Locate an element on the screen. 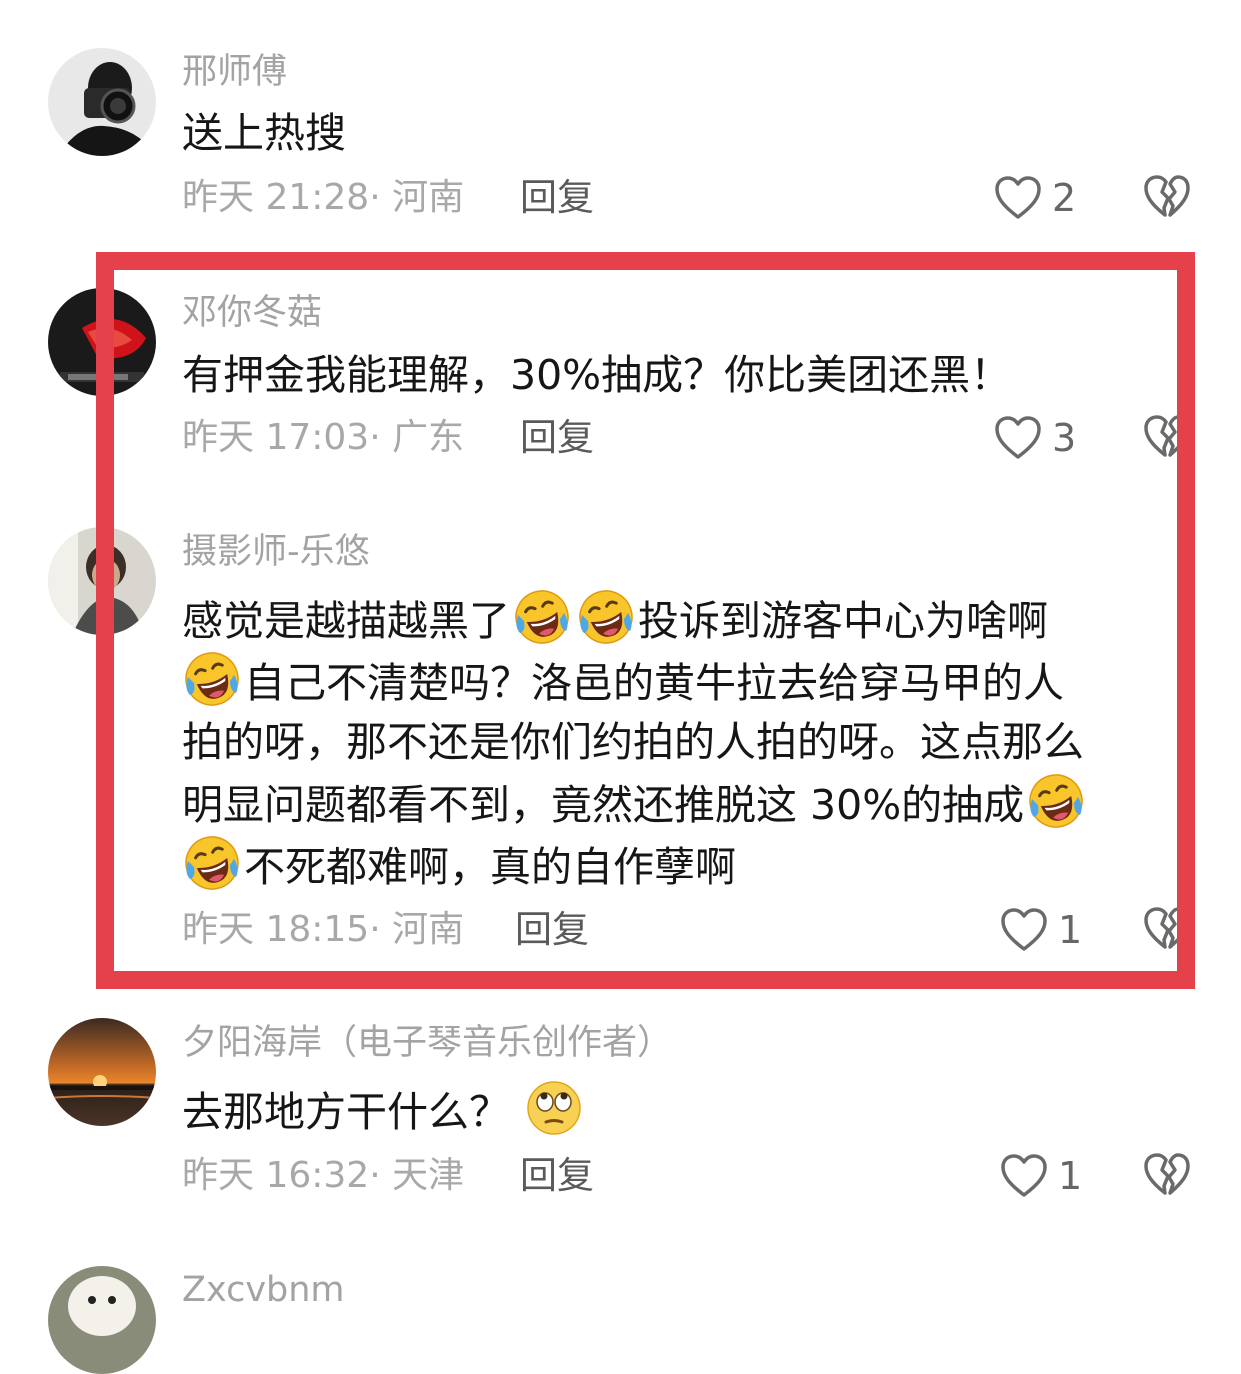 Image resolution: width=1241 pixels, height=1374 pixels. comment-time: 昨天 21:28 is located at coordinates (276, 197).